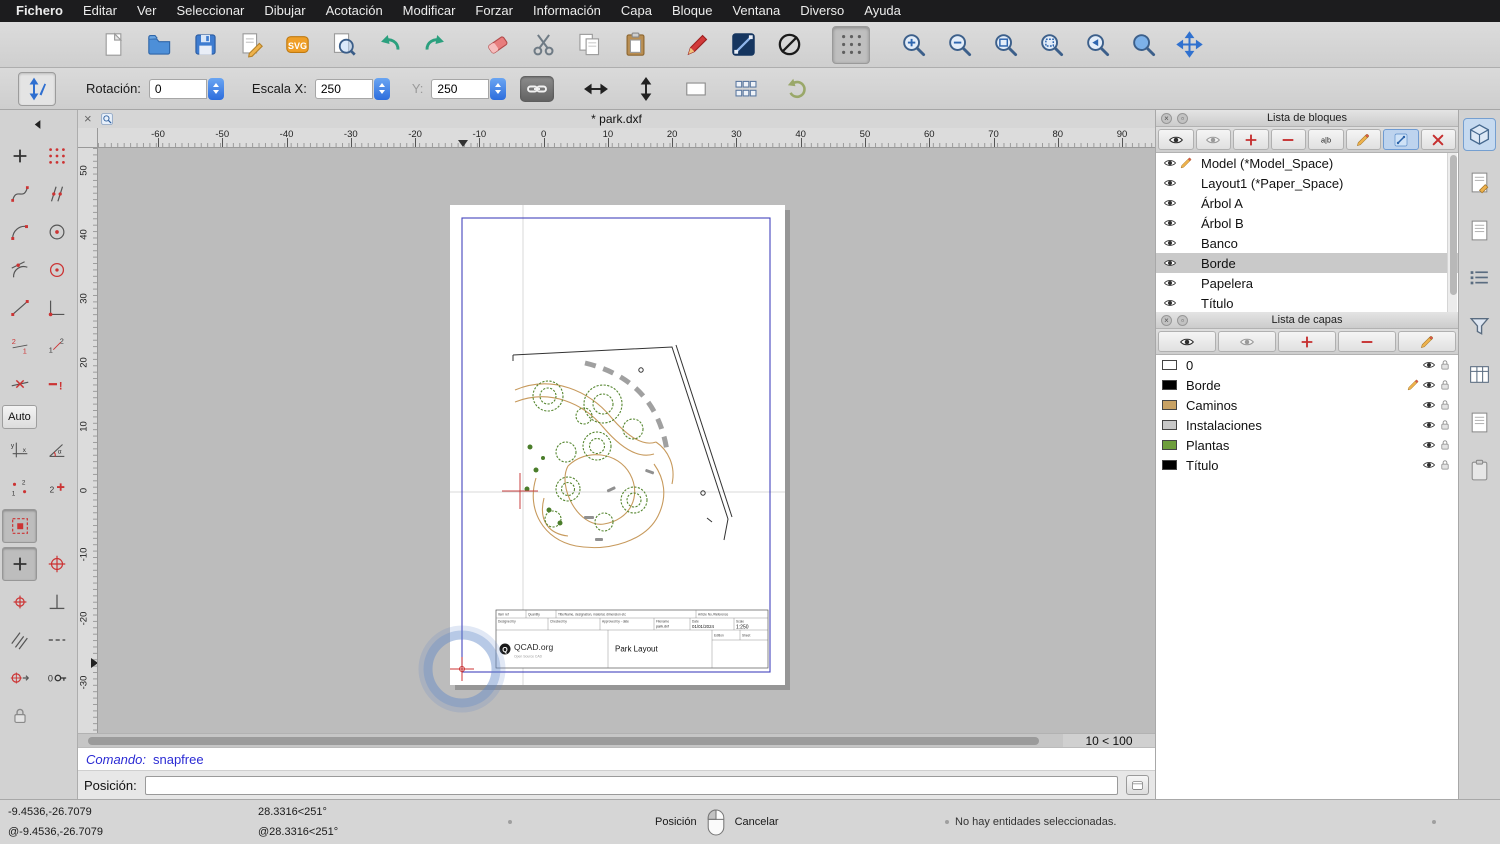 This screenshot has height=844, width=1500. I want to click on layer-row: 0, so click(1307, 365).